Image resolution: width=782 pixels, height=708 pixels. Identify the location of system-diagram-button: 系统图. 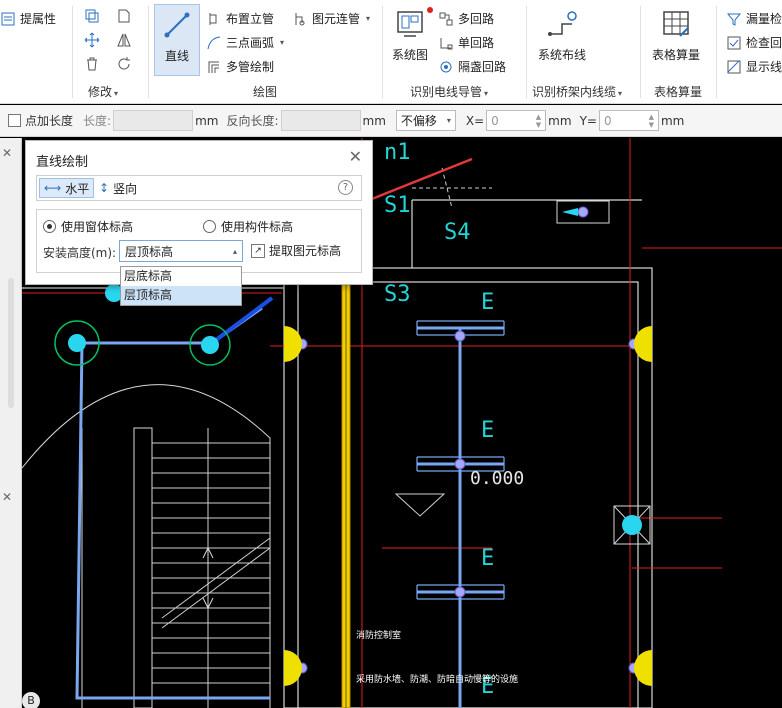
(410, 35).